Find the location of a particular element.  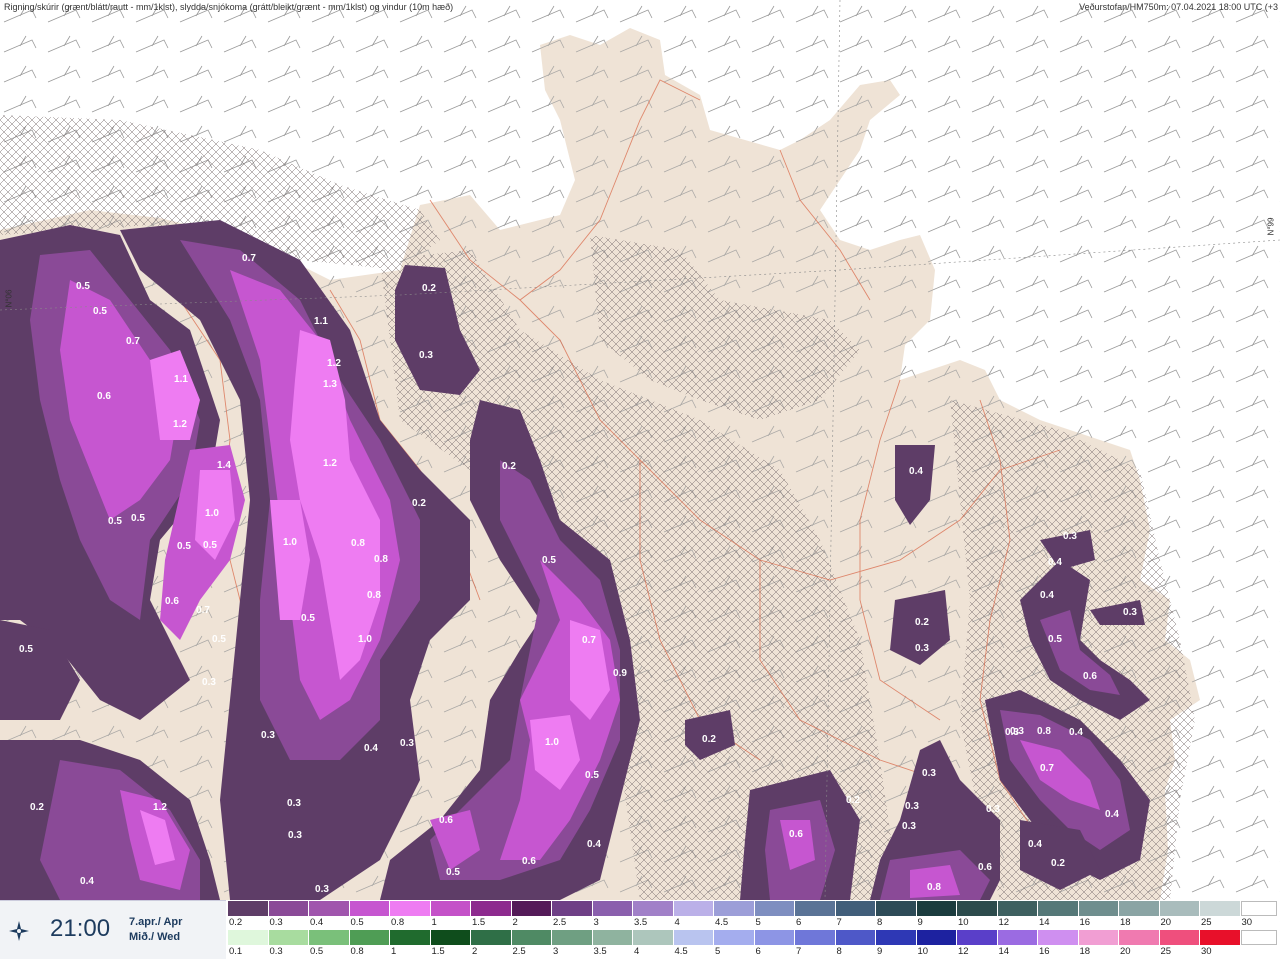

snow-label: 0.3 is located at coordinates (276, 922).